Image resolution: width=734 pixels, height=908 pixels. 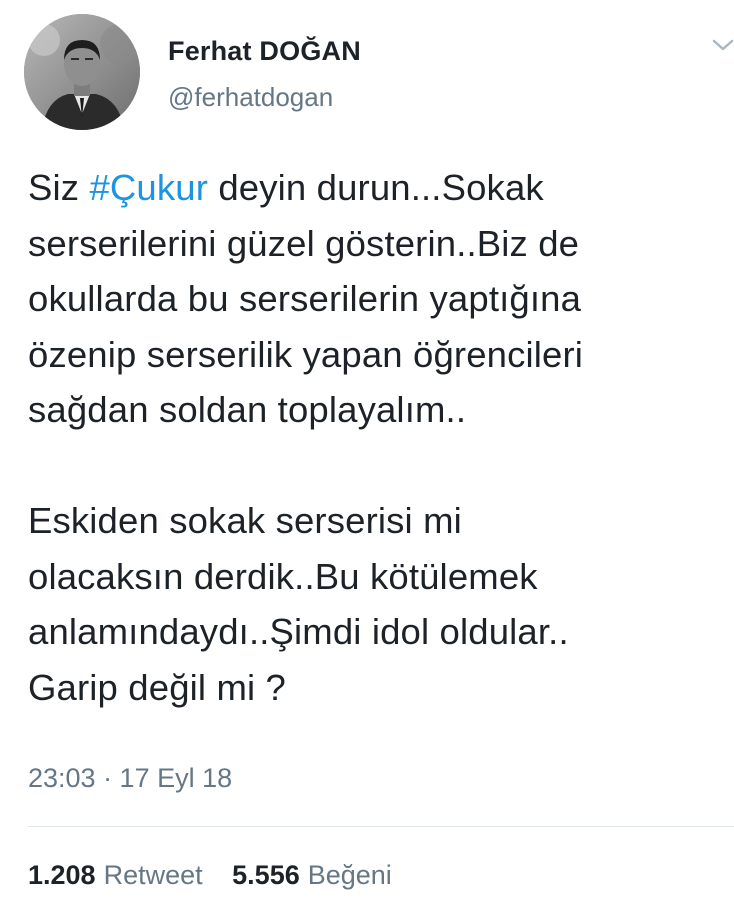 What do you see at coordinates (283, 576) in the screenshot?
I see `tweet-text-line: olacaksın derdik..Bu kötülemek` at bounding box center [283, 576].